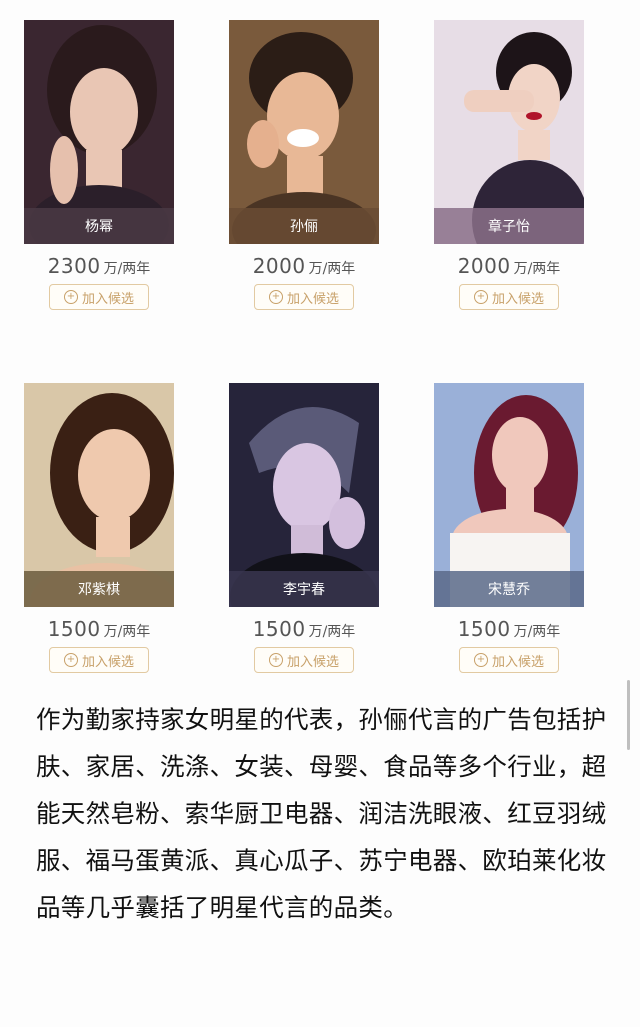 This screenshot has height=1027, width=640. What do you see at coordinates (99, 226) in the screenshot?
I see `celebrity-name: 杨幂` at bounding box center [99, 226].